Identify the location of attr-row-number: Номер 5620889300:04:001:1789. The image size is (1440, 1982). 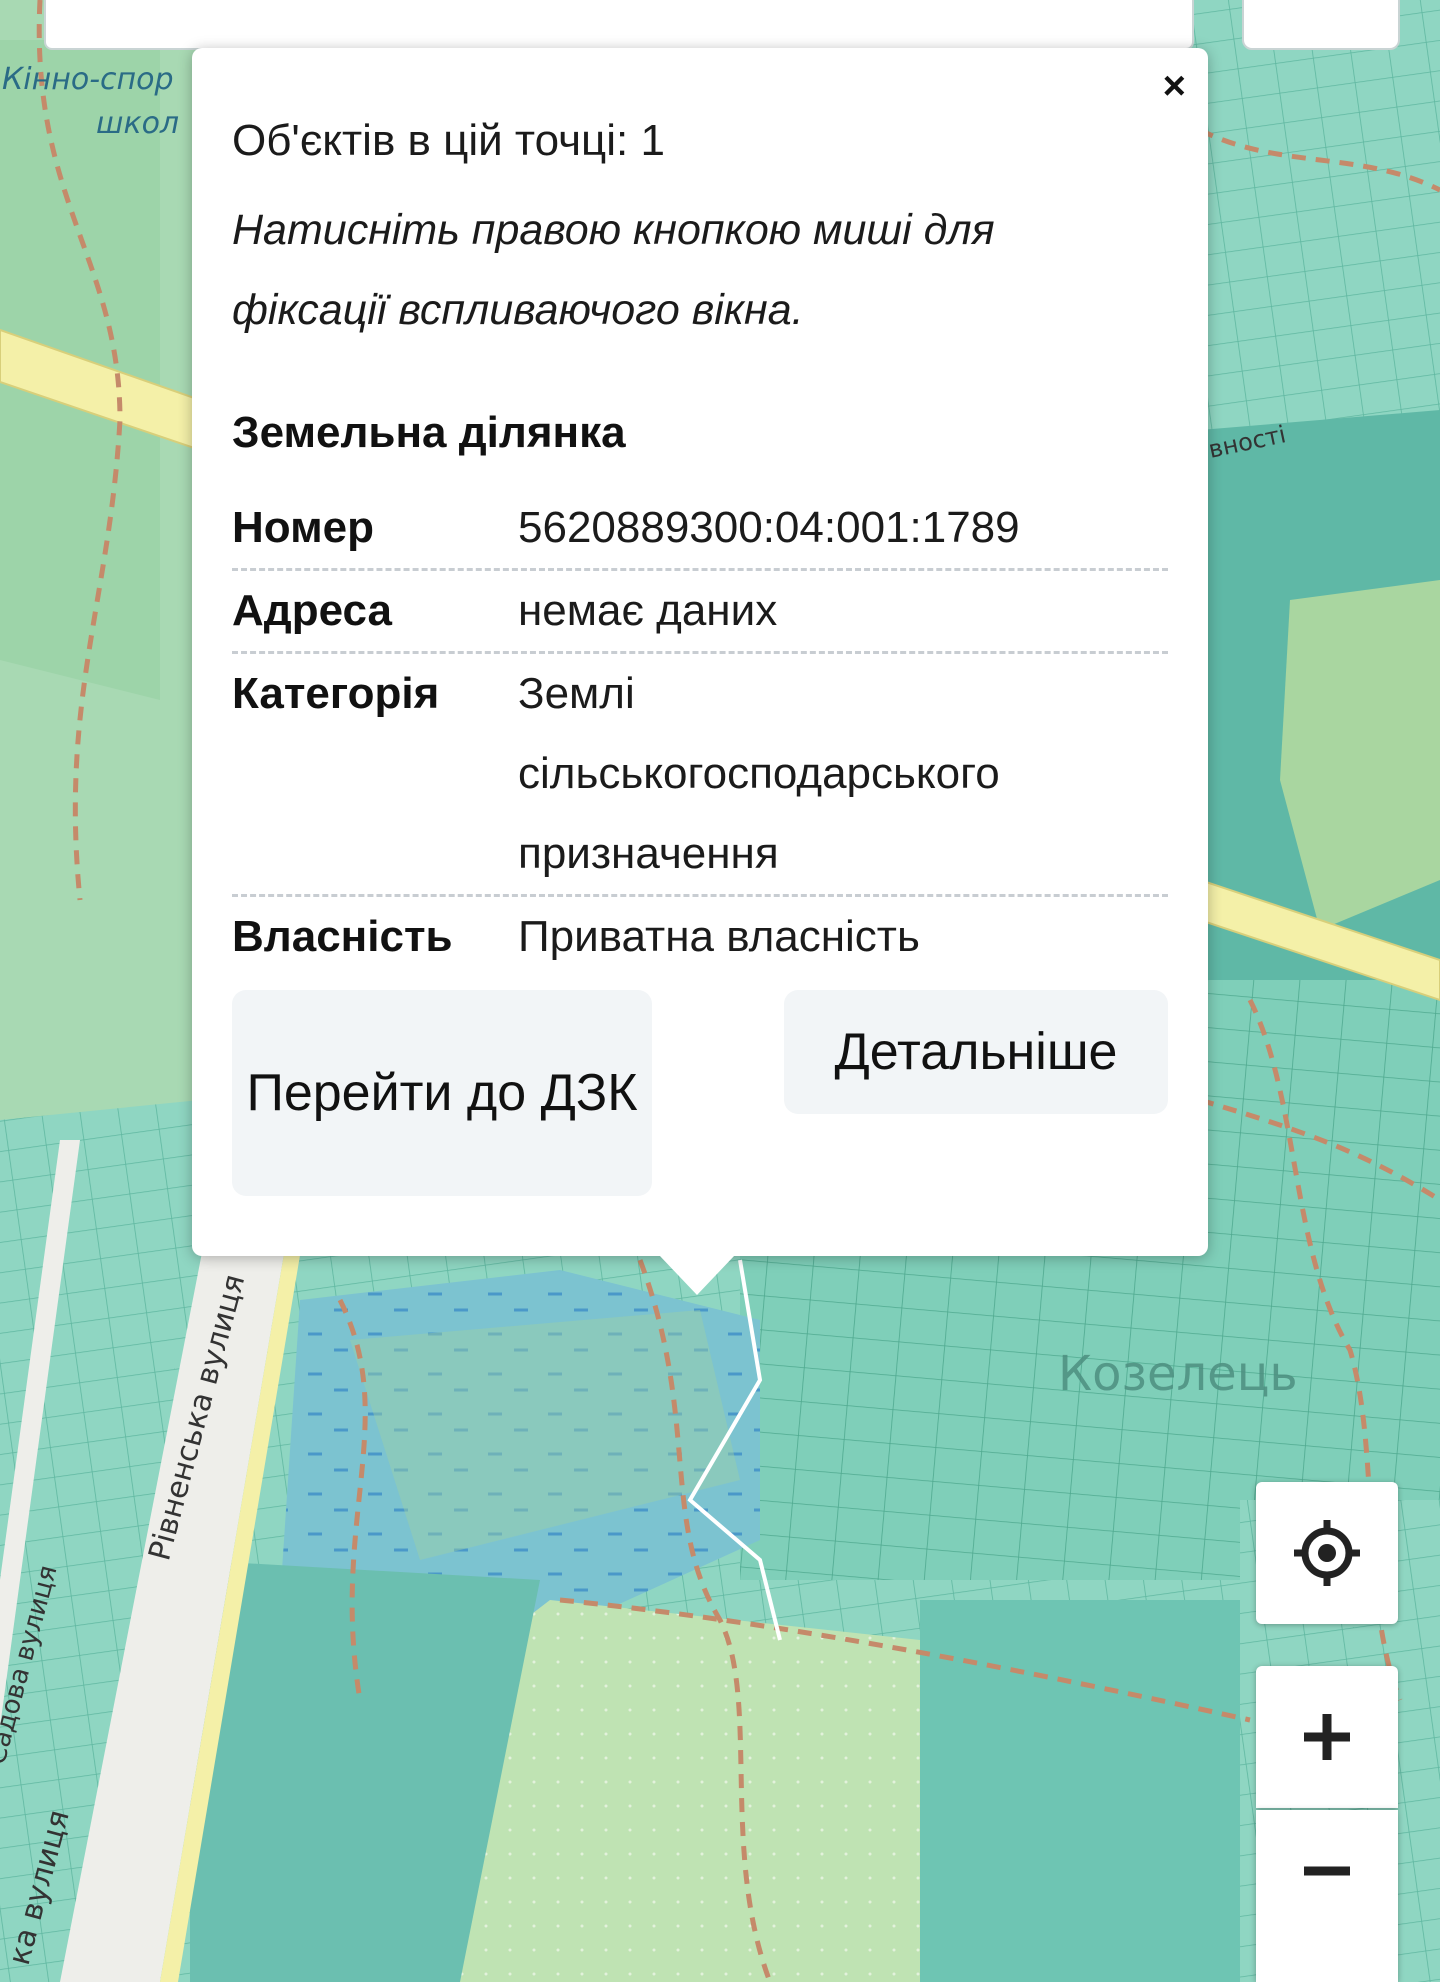
(700, 529).